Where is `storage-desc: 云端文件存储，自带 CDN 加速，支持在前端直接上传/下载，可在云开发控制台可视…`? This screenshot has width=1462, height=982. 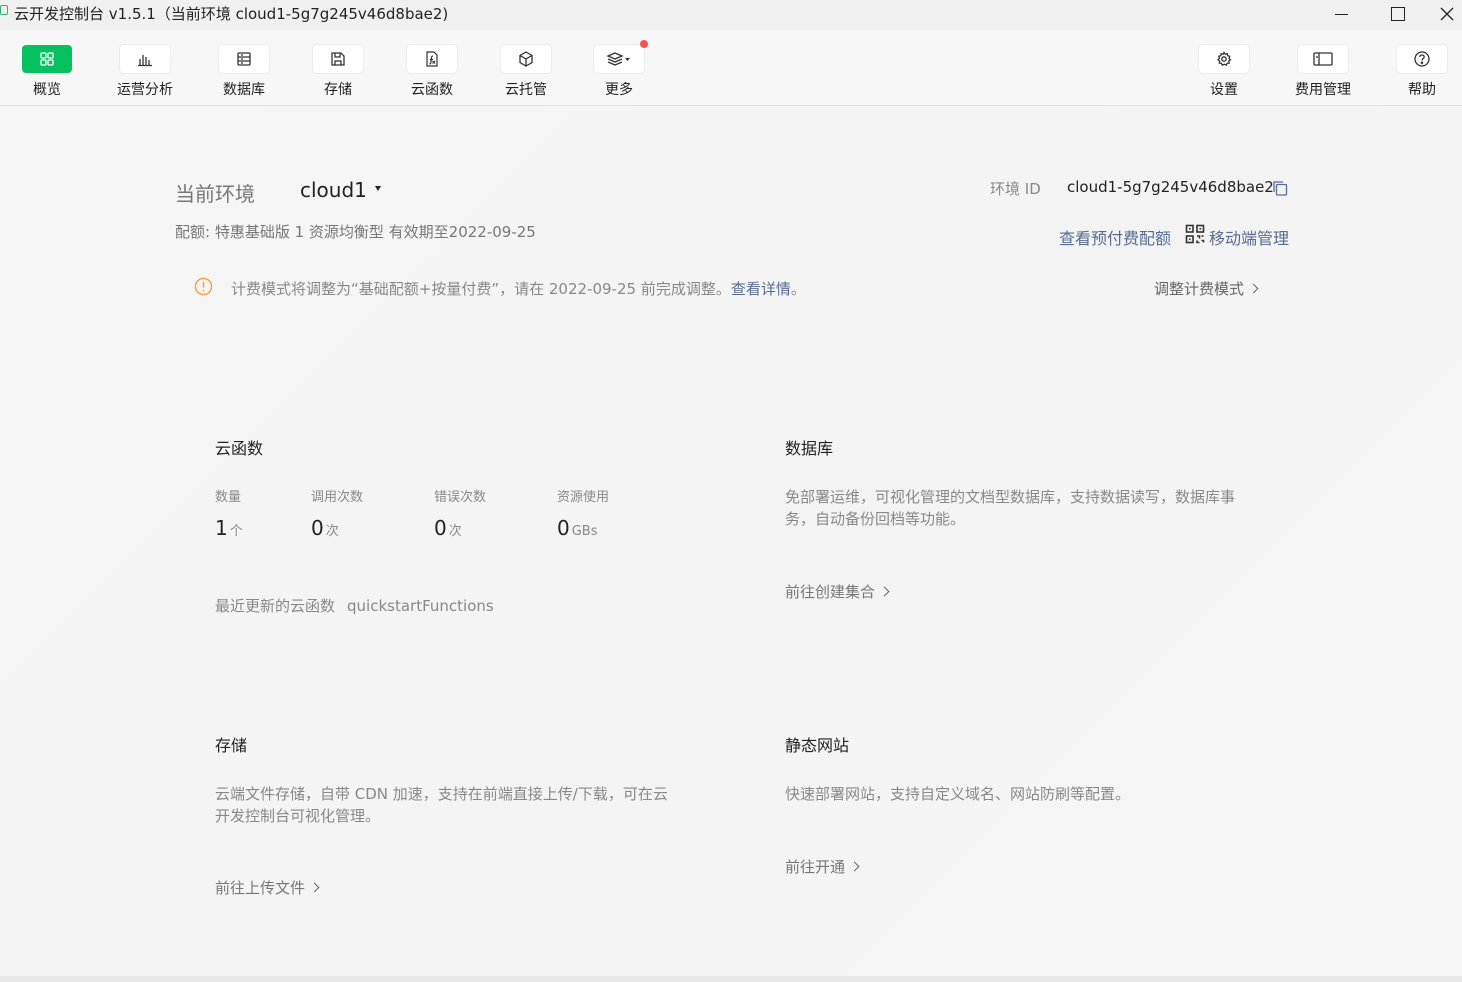
storage-desc: 云端文件存储，自带 CDN 加速，支持在前端直接上传/下载，可在云开发控制台可视… is located at coordinates (441, 805).